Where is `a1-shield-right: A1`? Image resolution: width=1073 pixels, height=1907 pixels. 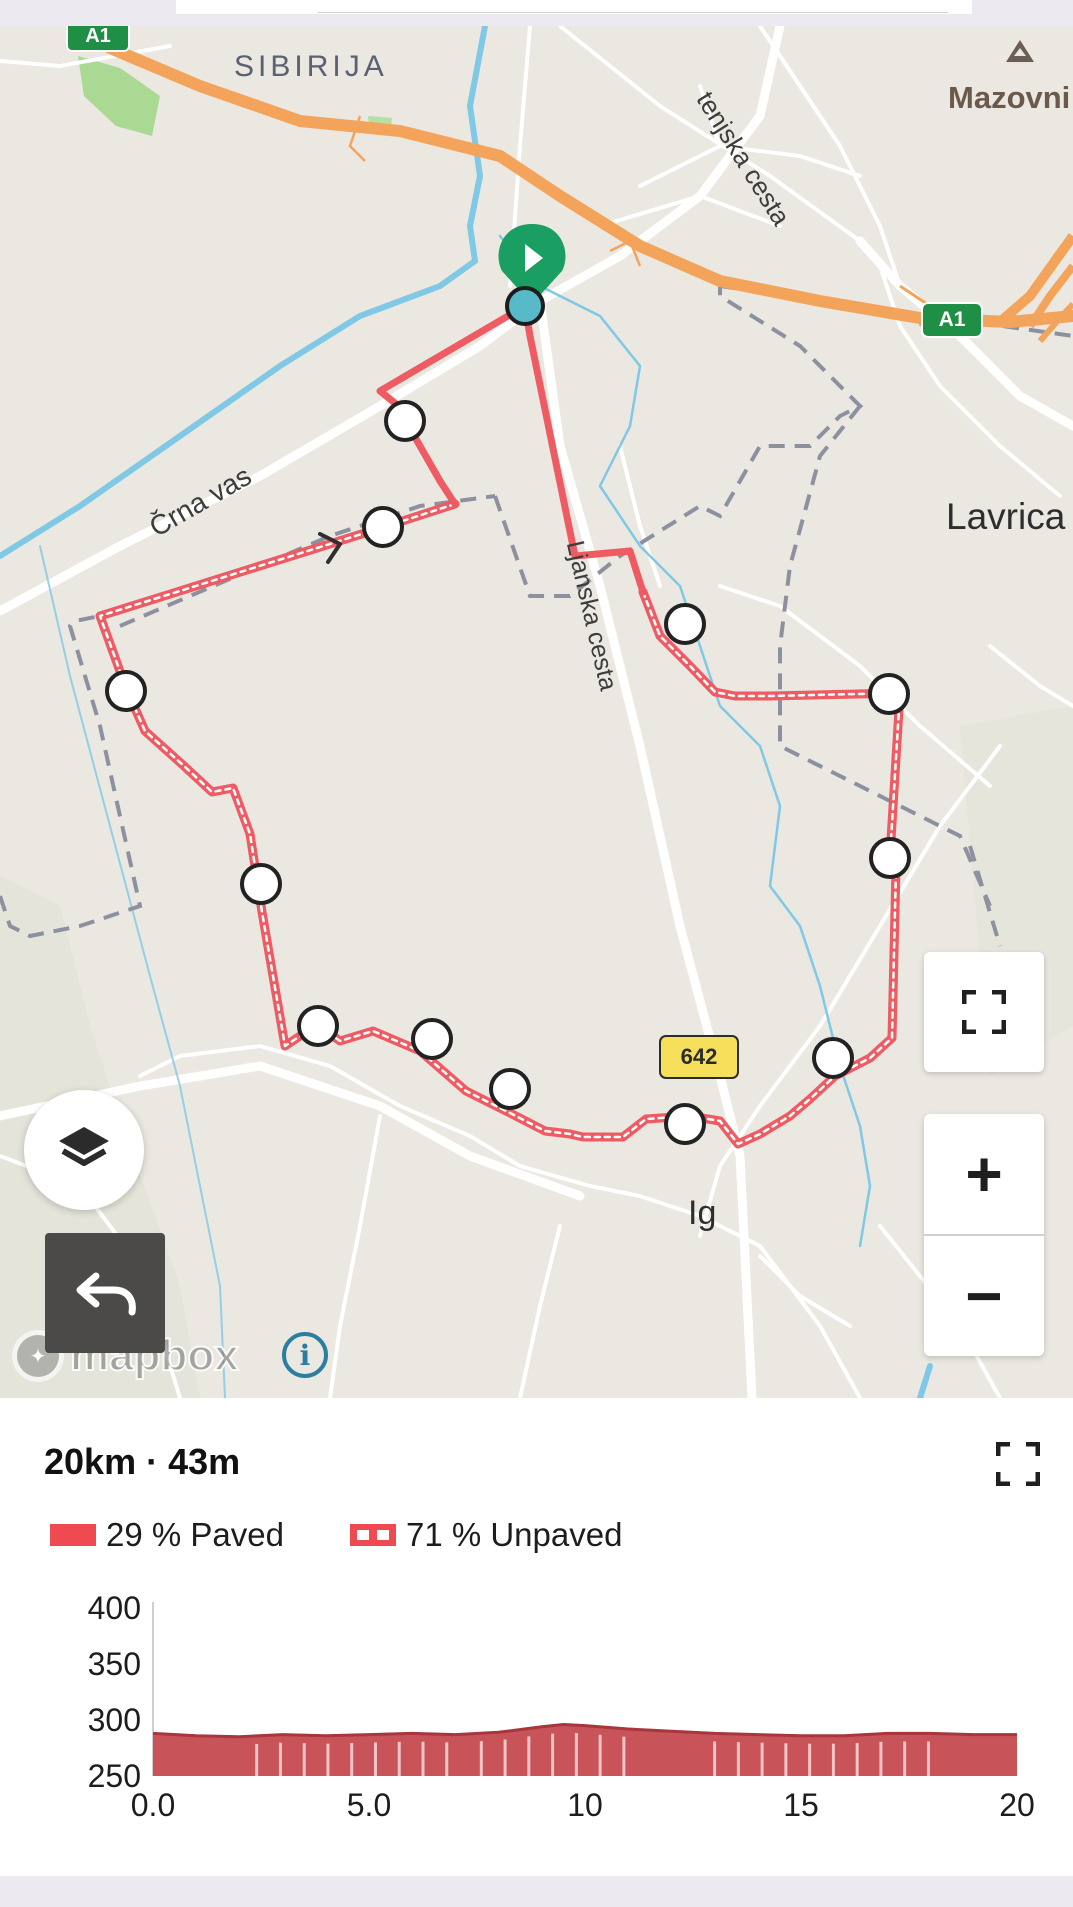 a1-shield-right: A1 is located at coordinates (952, 320).